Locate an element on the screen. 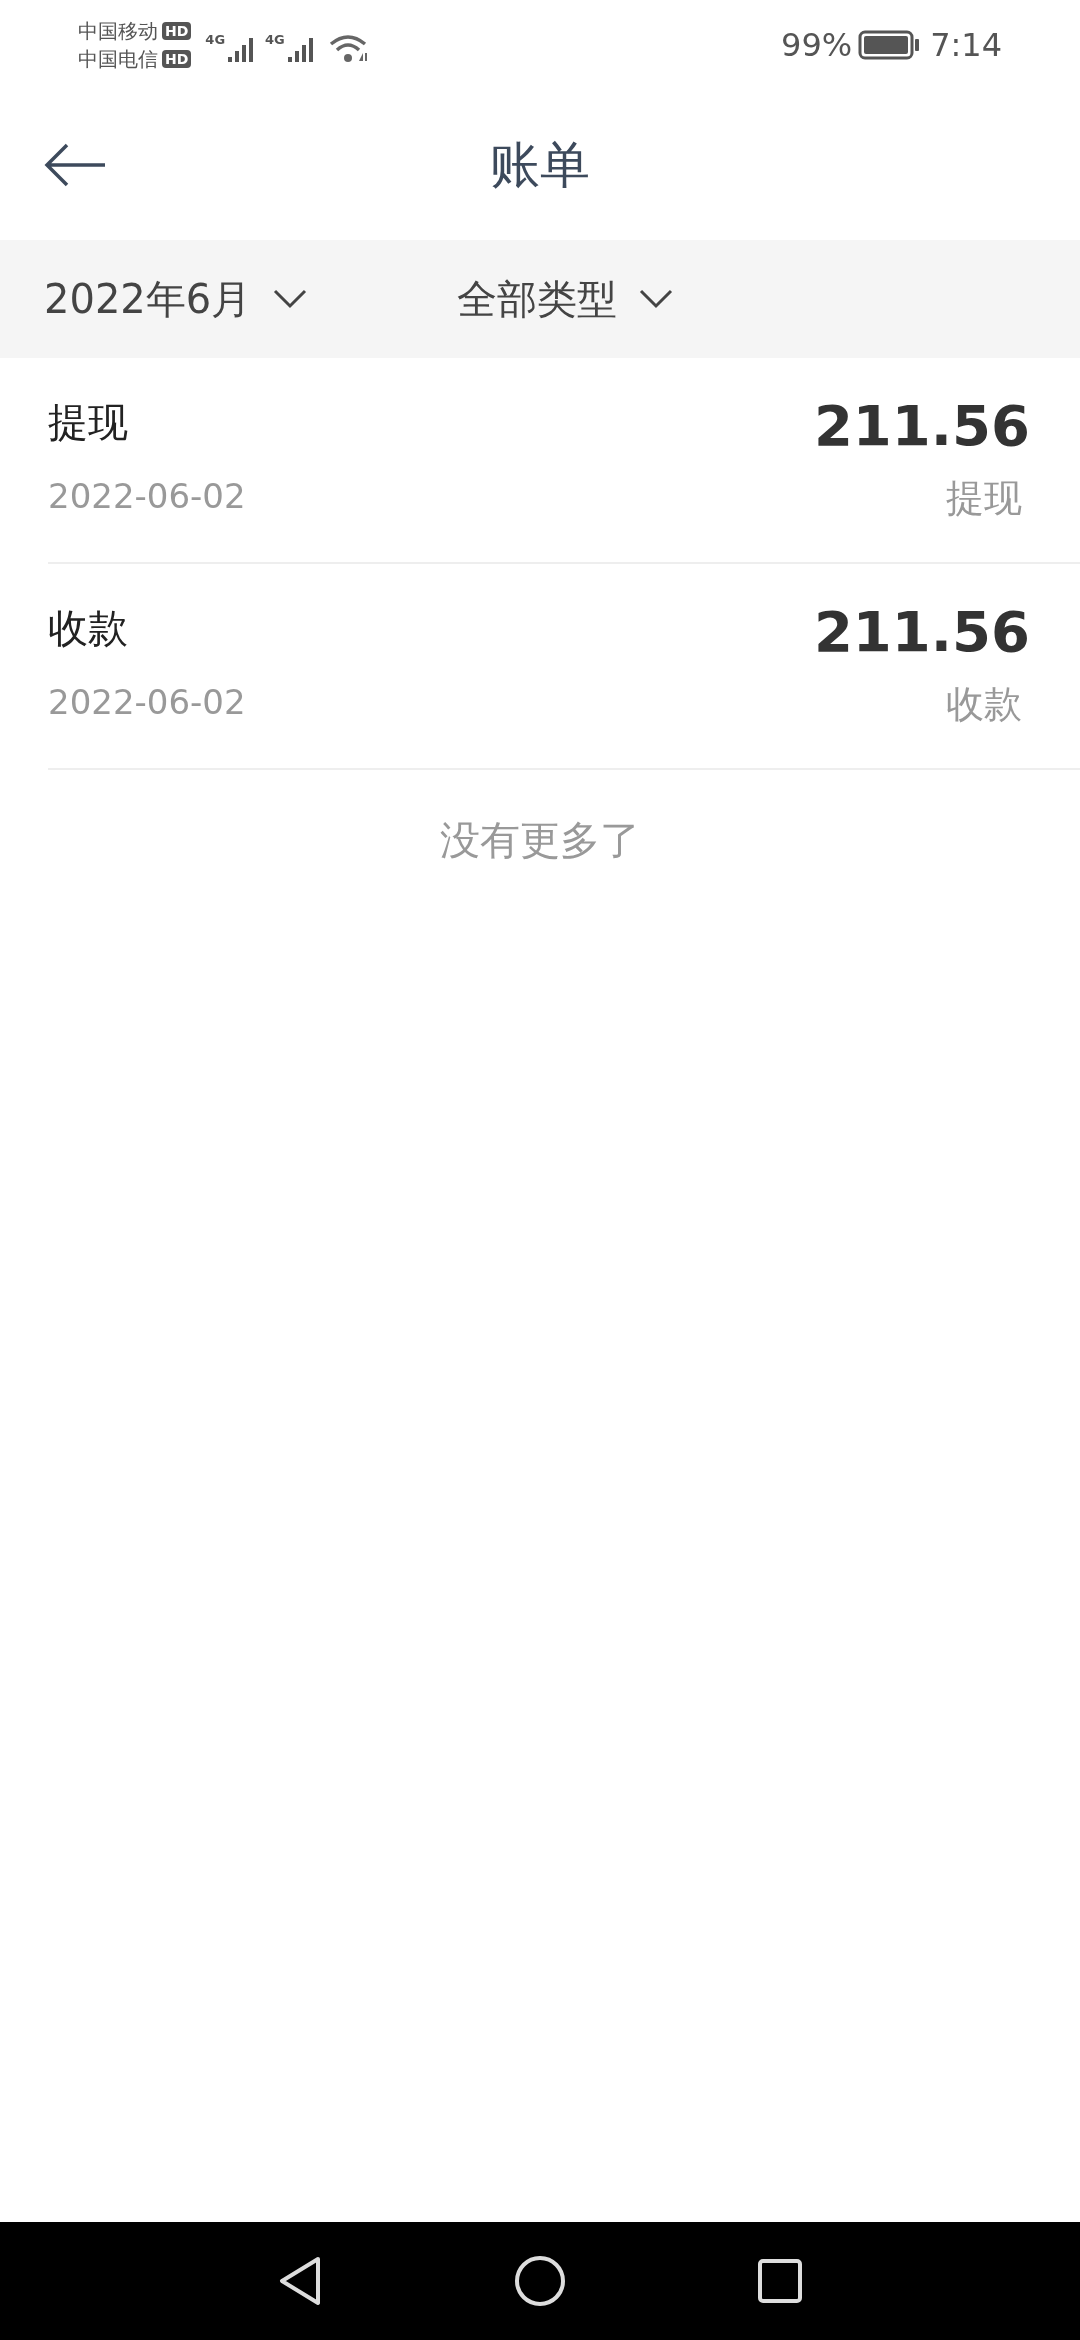 This screenshot has width=1080, height=2340. back-arrow-icon is located at coordinates (75, 165).